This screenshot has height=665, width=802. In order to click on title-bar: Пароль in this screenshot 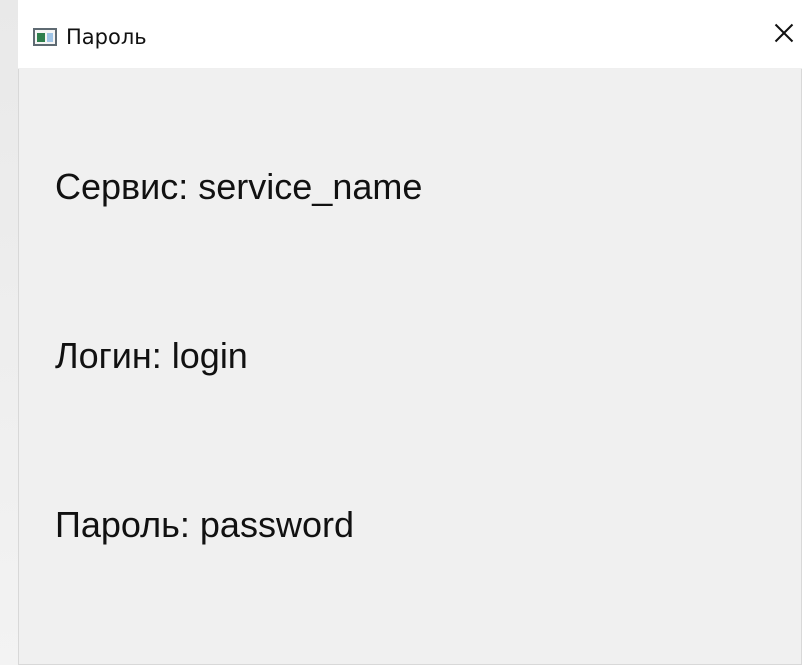, I will do `click(410, 34)`.